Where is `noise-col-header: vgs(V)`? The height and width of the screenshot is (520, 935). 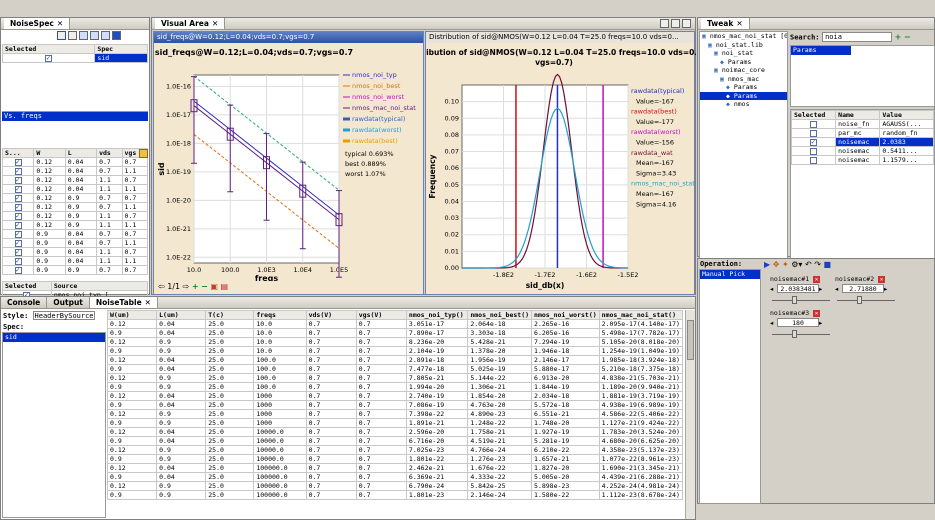 noise-col-header: vgs(V) is located at coordinates (381, 315).